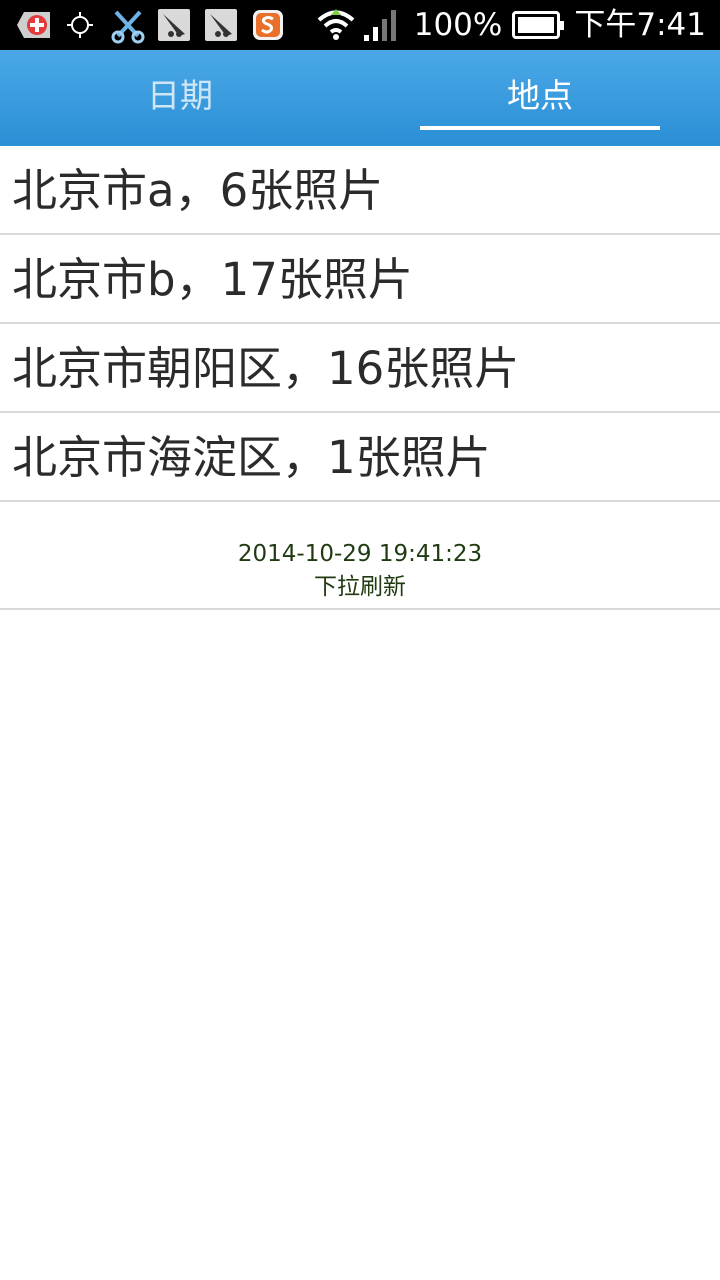 The image size is (720, 1280). I want to click on list-item: 北京市b，17张照片, so click(360, 279).